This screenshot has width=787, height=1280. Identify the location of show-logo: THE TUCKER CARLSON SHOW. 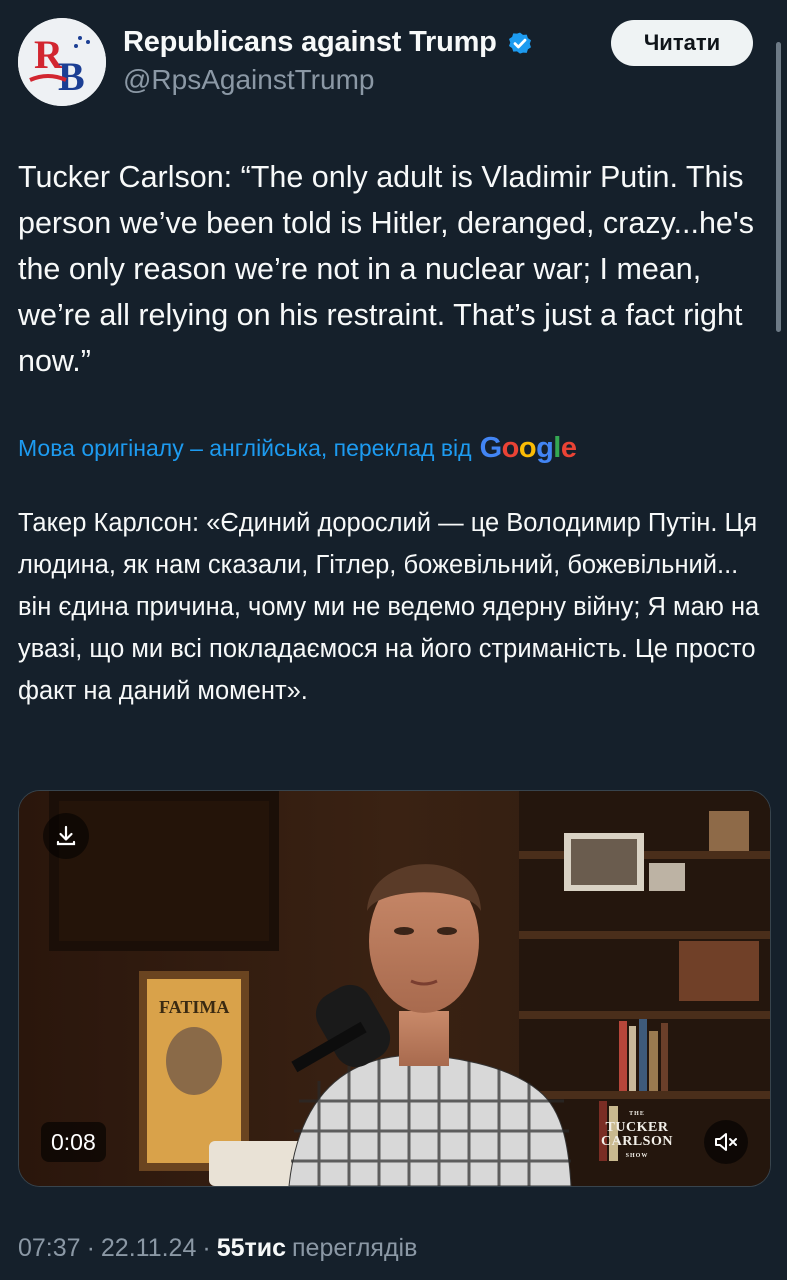
(637, 1135).